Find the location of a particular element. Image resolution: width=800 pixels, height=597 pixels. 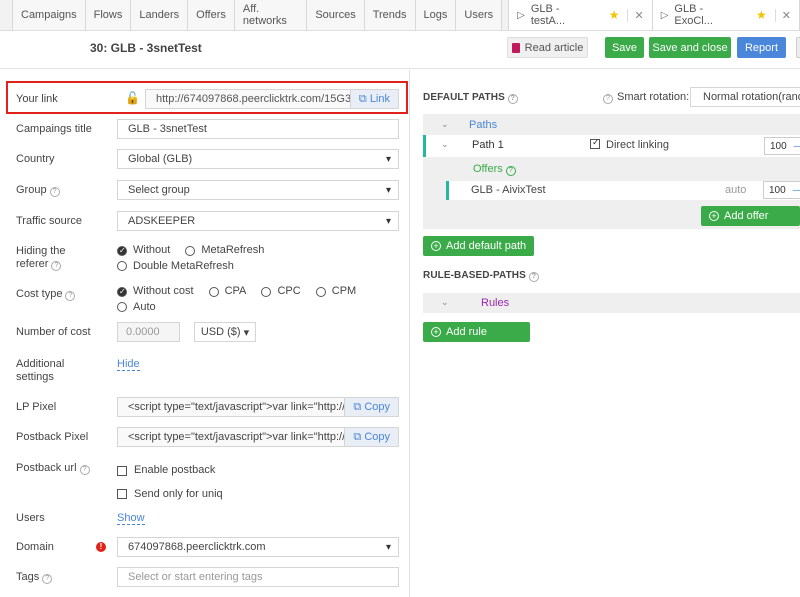

radio-cpa: CPA is located at coordinates (227, 291).